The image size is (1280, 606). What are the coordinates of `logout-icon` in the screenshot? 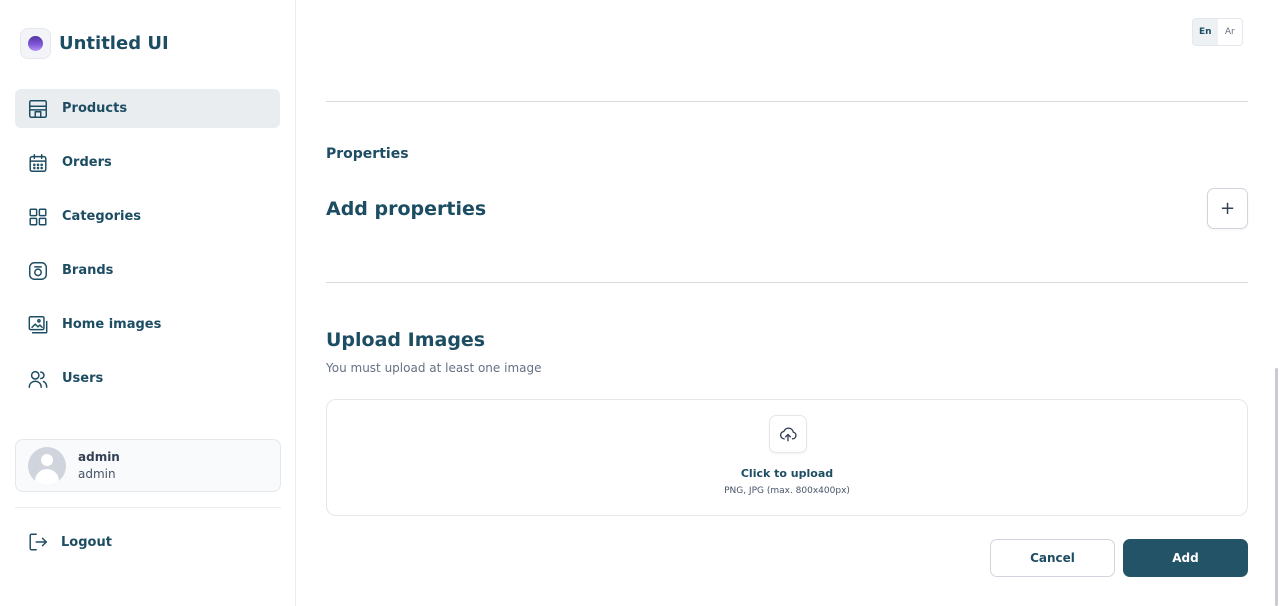 It's located at (38, 542).